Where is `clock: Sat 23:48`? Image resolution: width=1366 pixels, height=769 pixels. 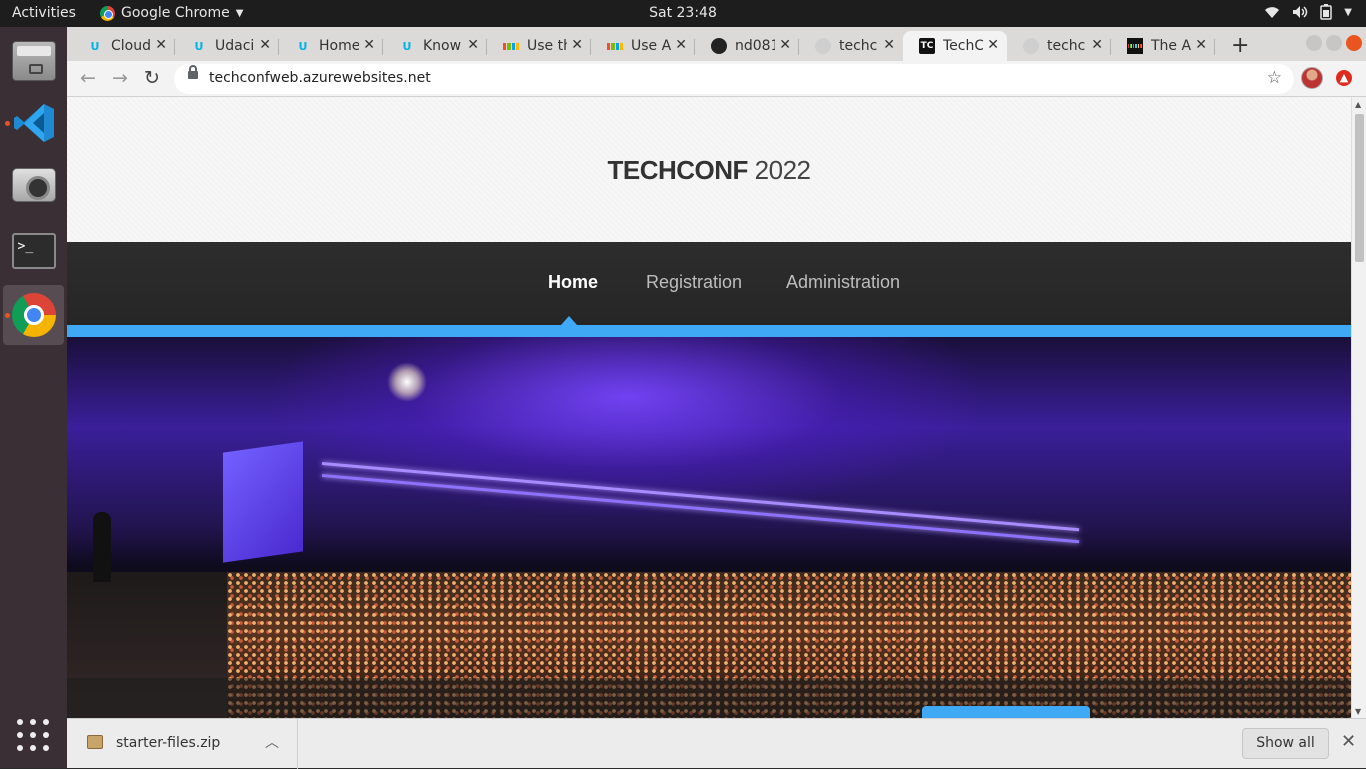
clock: Sat 23:48 is located at coordinates (683, 13).